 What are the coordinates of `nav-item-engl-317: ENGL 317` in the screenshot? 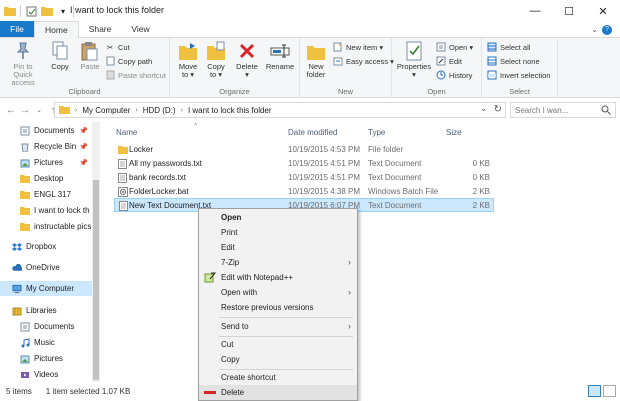 It's located at (46, 194).